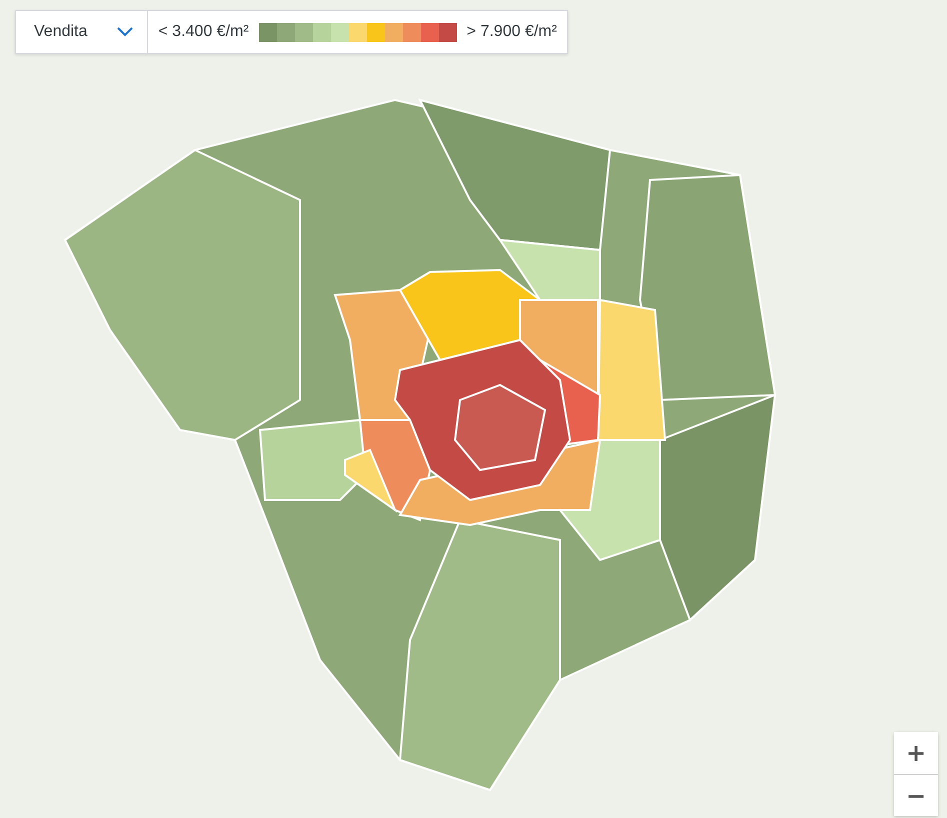 The width and height of the screenshot is (947, 818). Describe the element at coordinates (916, 795) in the screenshot. I see `zoom-out-button: −` at that location.